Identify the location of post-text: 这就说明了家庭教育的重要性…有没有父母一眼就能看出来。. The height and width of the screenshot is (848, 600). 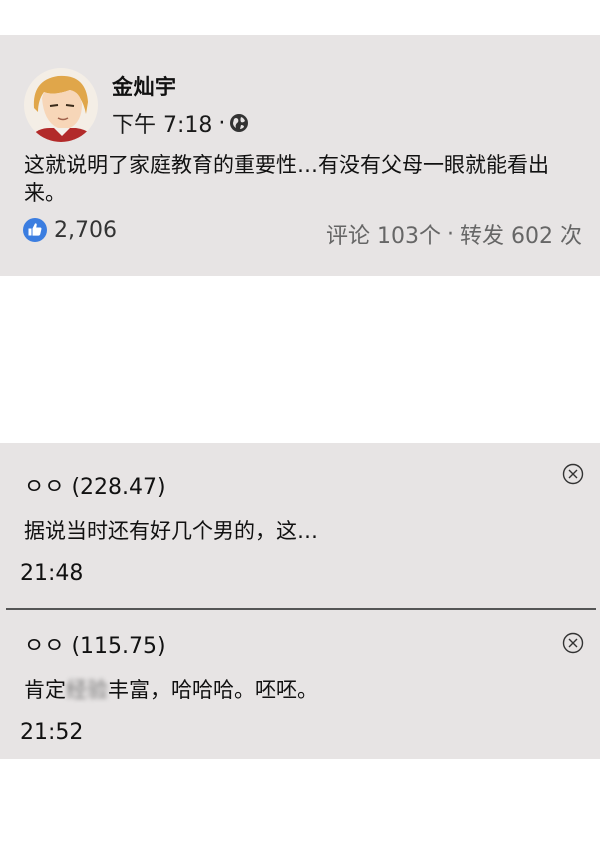
(286, 179).